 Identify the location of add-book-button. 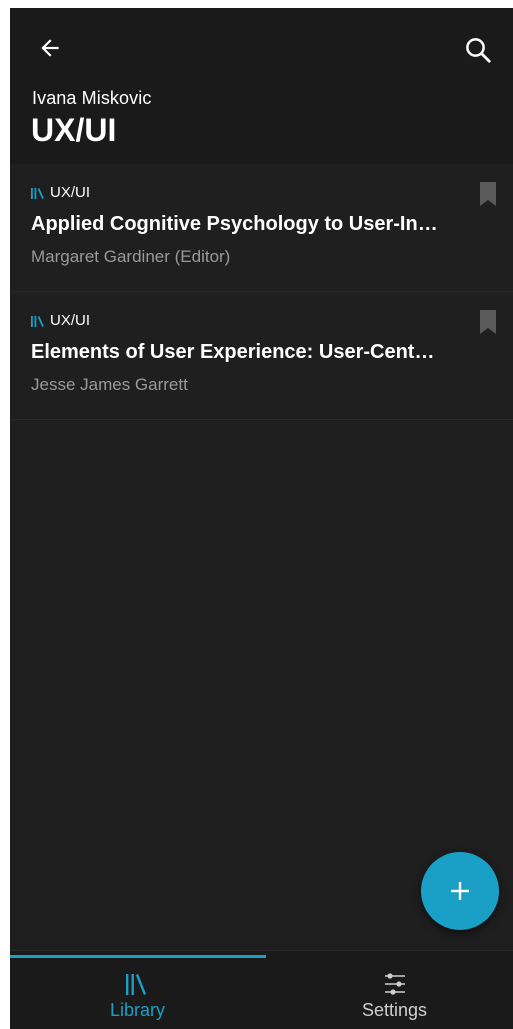
(460, 891).